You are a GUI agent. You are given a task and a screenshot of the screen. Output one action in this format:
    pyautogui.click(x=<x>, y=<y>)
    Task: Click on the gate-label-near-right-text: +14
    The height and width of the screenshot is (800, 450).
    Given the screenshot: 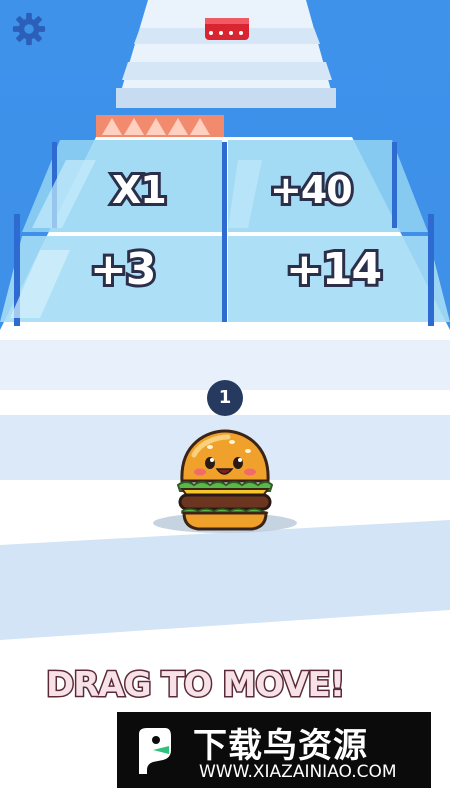 What is the action you would take?
    pyautogui.click(x=334, y=269)
    